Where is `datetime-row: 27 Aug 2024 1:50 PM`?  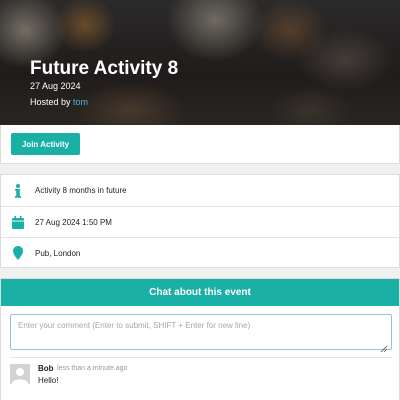 datetime-row: 27 Aug 2024 1:50 PM is located at coordinates (200, 221).